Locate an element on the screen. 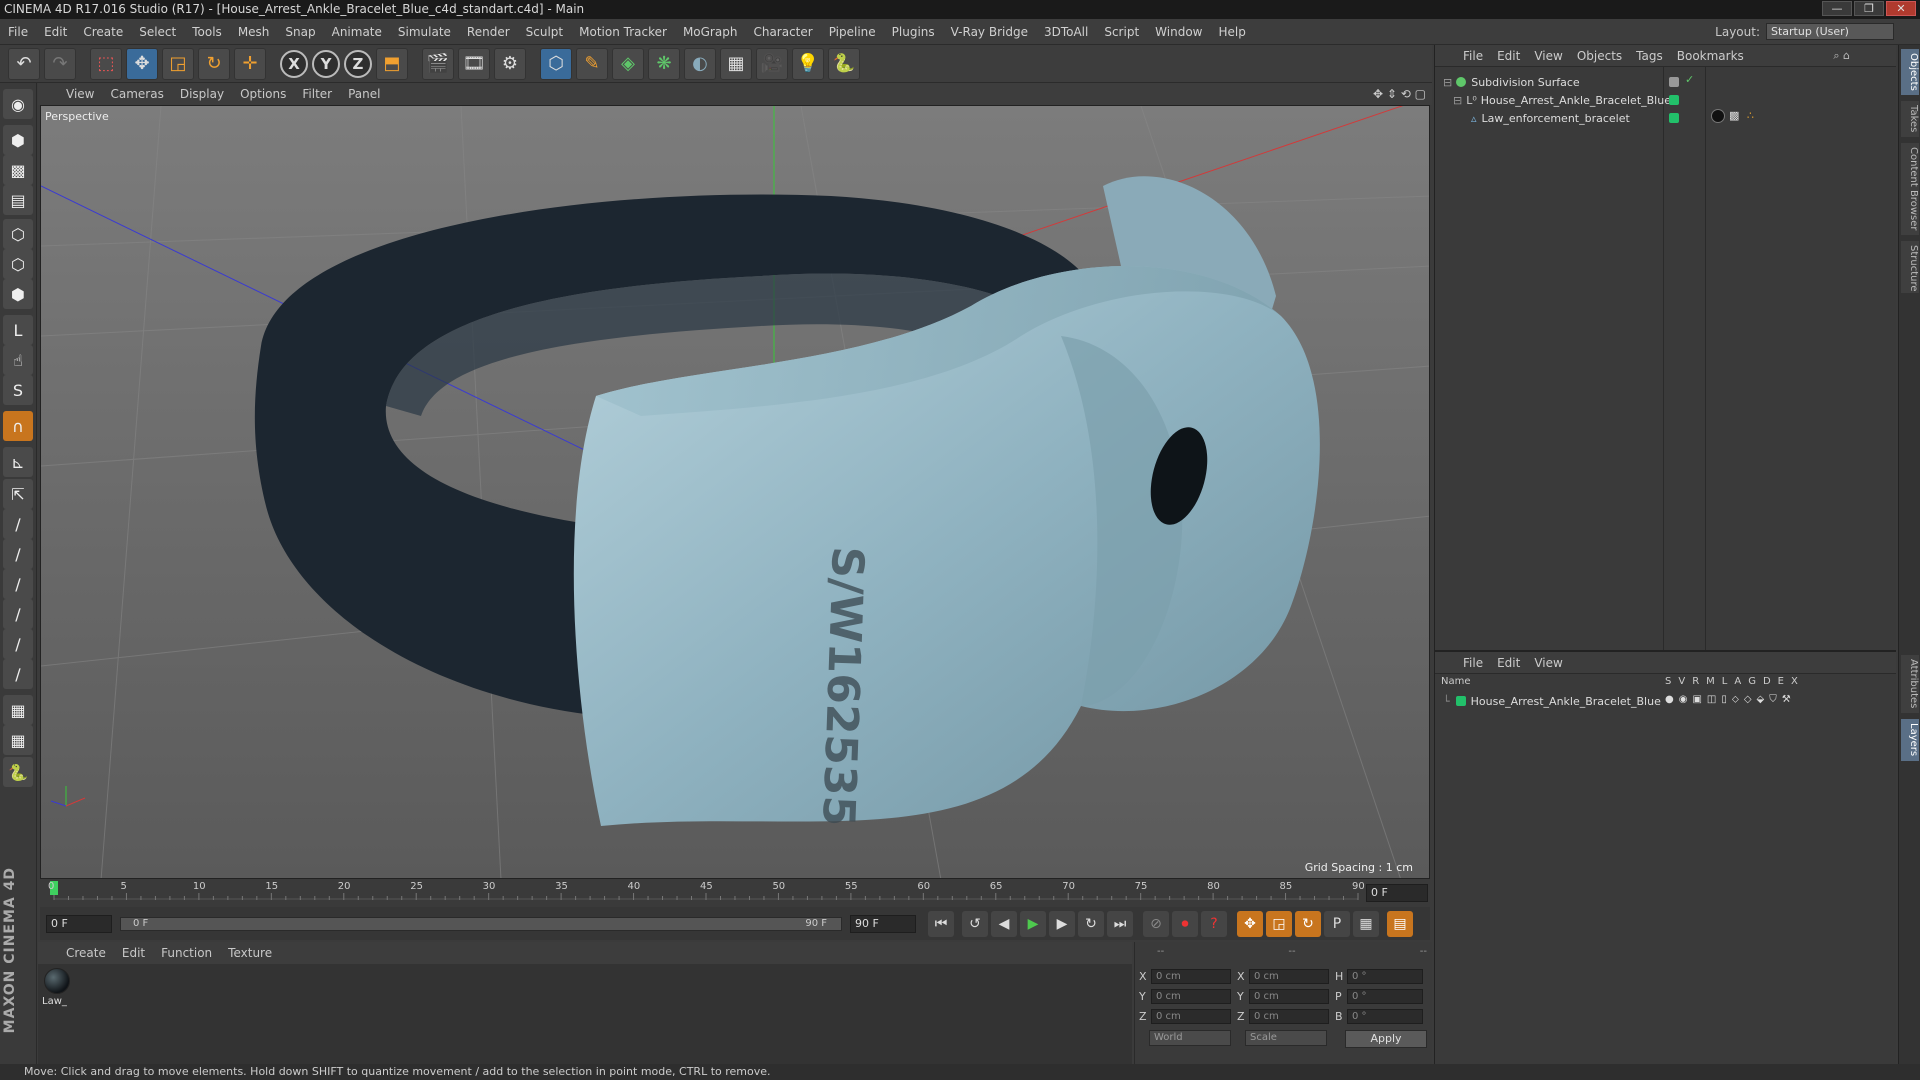 The height and width of the screenshot is (1080, 1920). phong-tag-icon: ∴ is located at coordinates (1750, 115).